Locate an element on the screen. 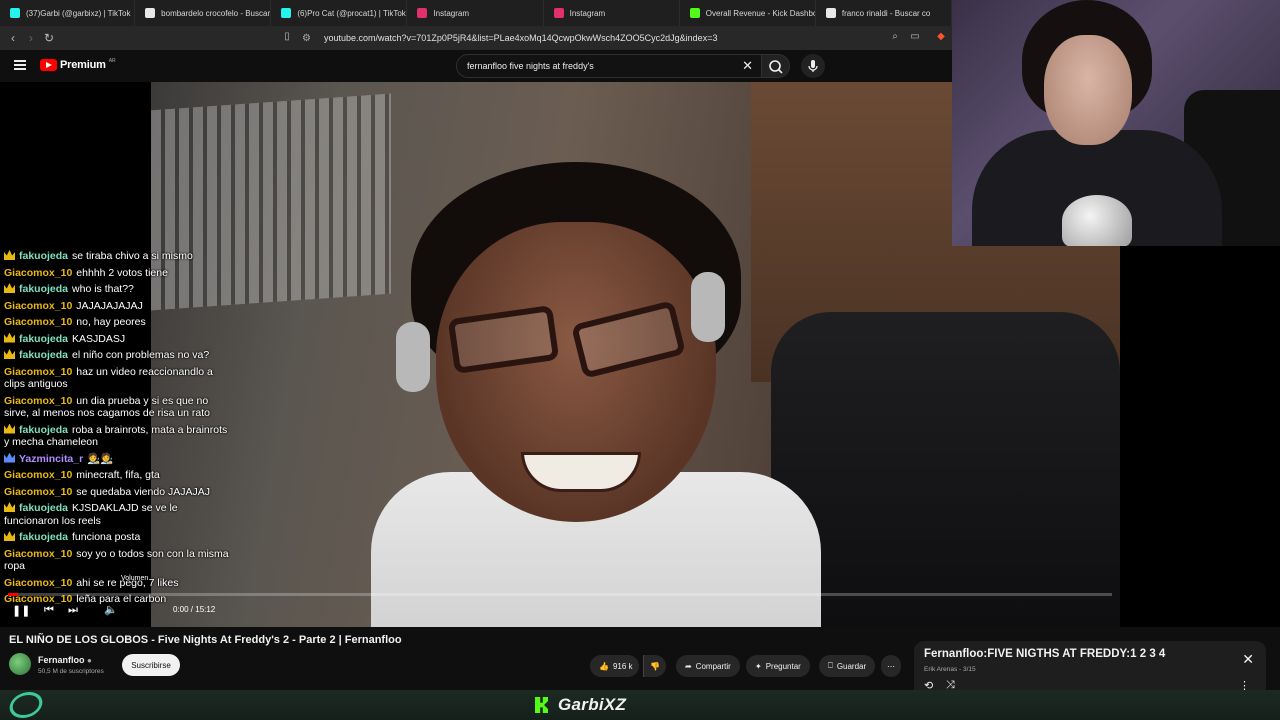 The height and width of the screenshot is (720, 1280). ask-button: ✦ Preguntar is located at coordinates (778, 666).